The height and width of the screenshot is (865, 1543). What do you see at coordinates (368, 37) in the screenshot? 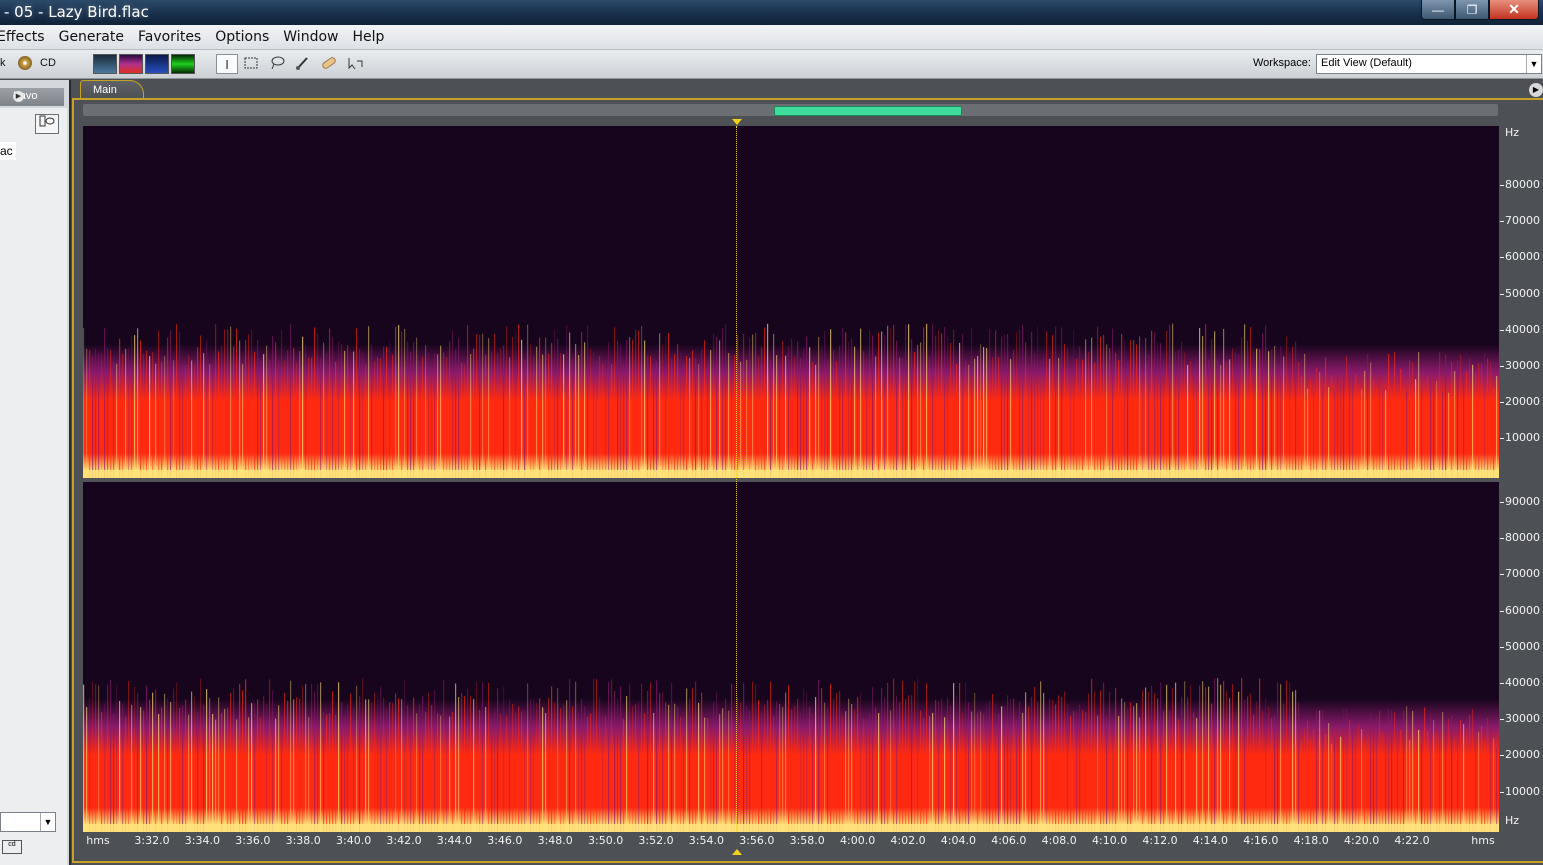
I see `menu-help: Help` at bounding box center [368, 37].